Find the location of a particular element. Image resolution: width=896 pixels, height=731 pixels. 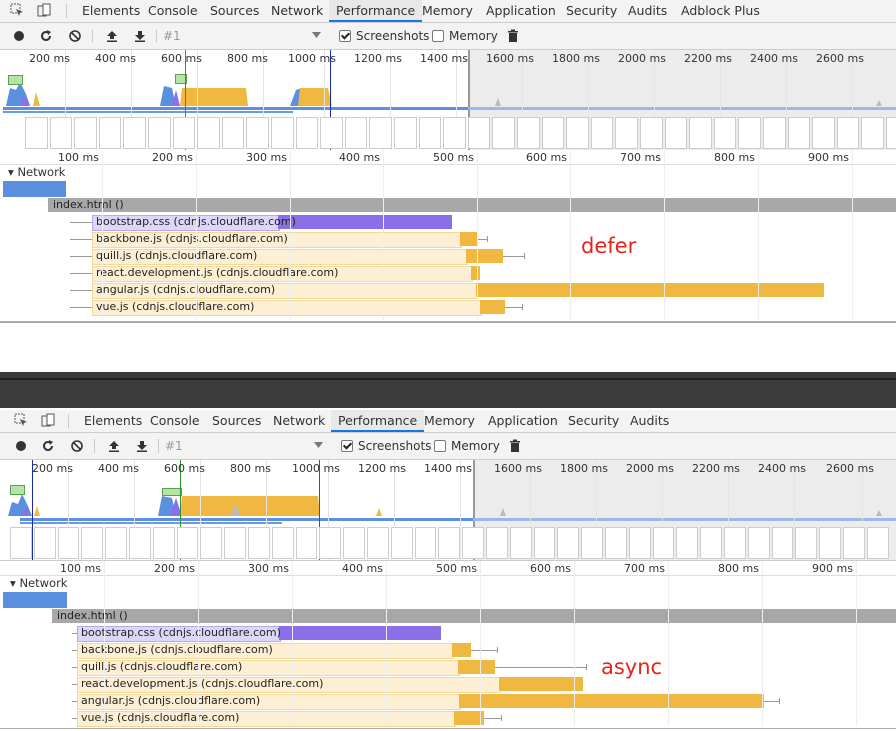

tab-network: Network is located at coordinates (297, 11).